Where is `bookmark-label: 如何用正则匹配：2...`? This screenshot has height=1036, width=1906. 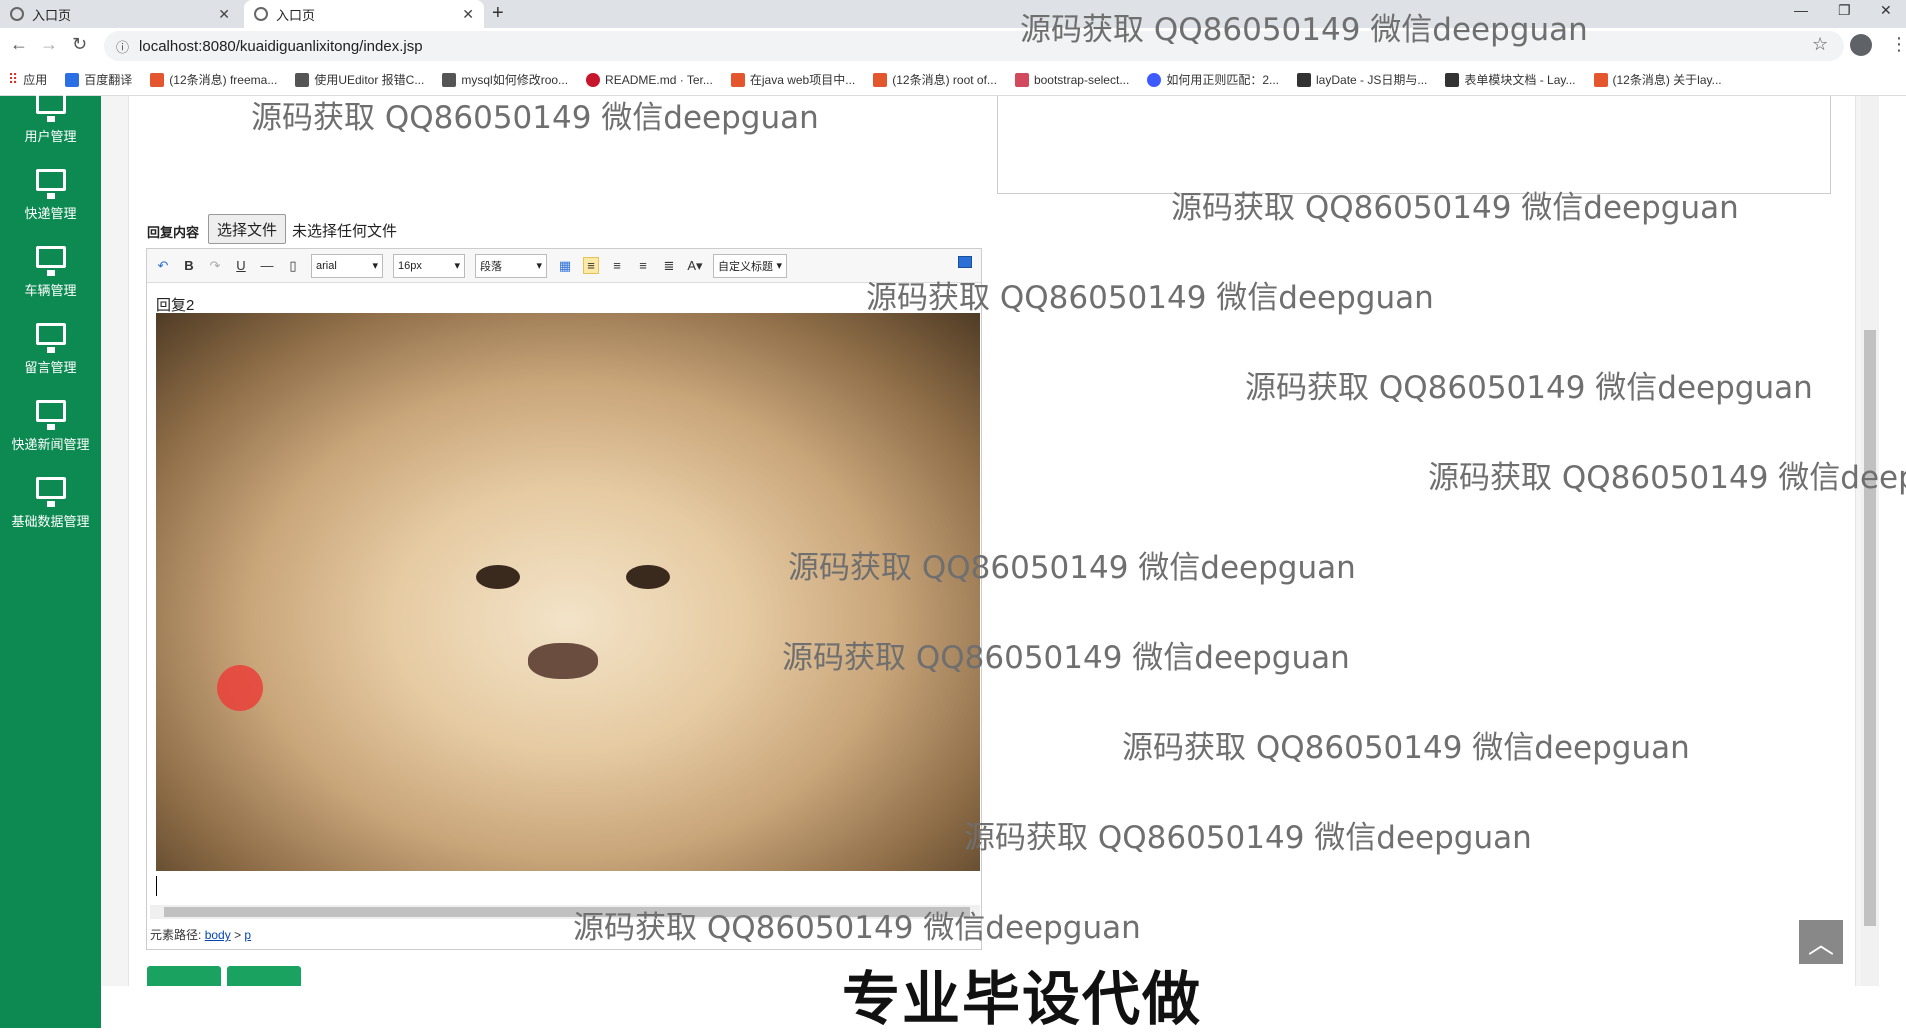
bookmark-label: 如何用正则匹配：2... is located at coordinates (1223, 80).